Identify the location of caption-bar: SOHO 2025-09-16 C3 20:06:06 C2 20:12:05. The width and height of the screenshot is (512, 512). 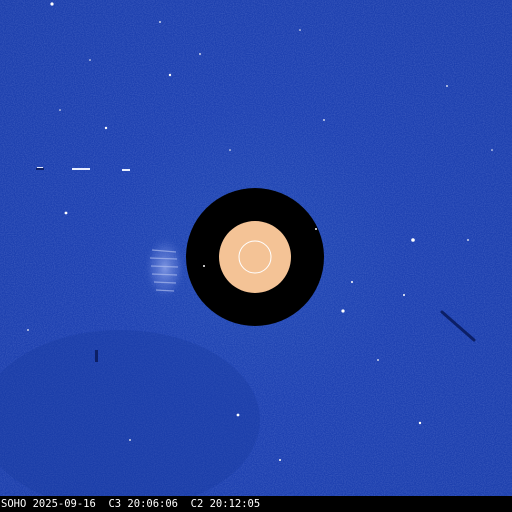
(256, 504).